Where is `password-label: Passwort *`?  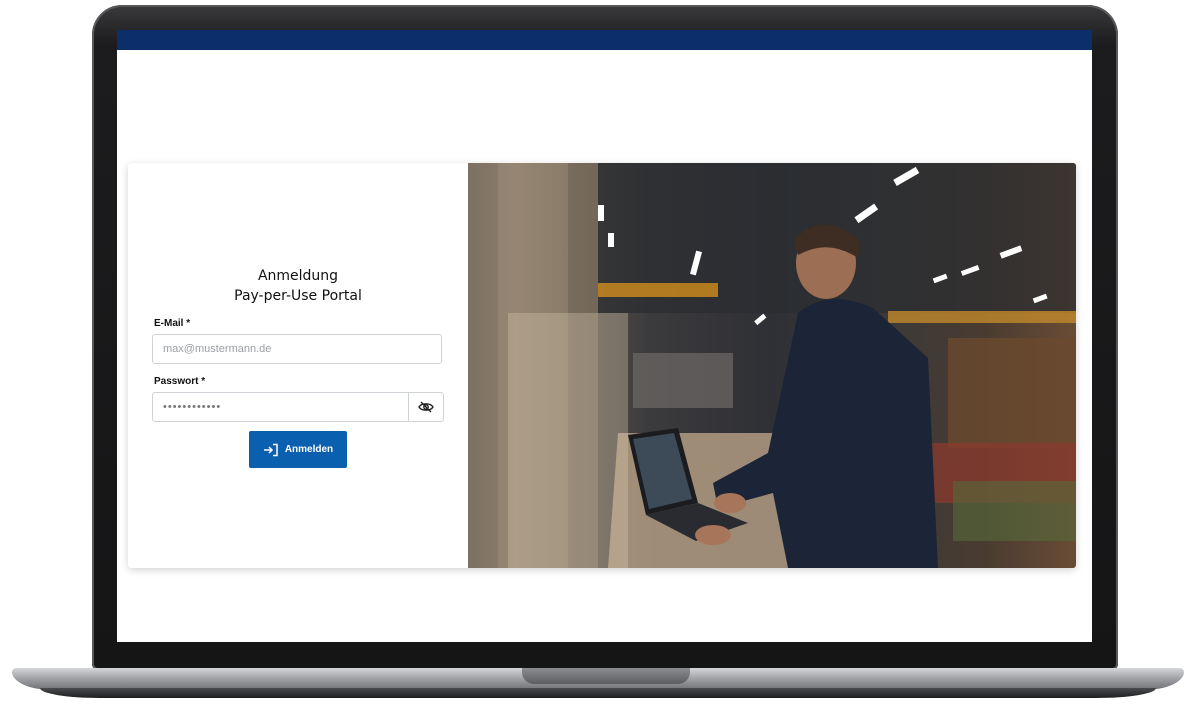
password-label: Passwort * is located at coordinates (180, 381).